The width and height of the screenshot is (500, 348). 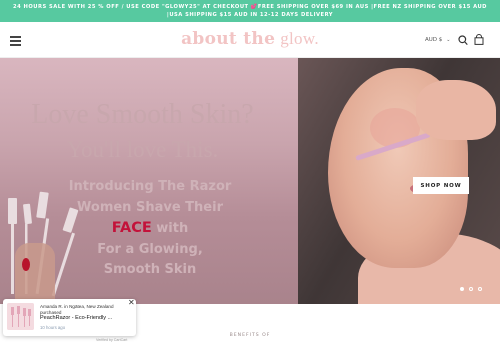 I want to click on intro-line-3: FACE with, so click(x=150, y=229).